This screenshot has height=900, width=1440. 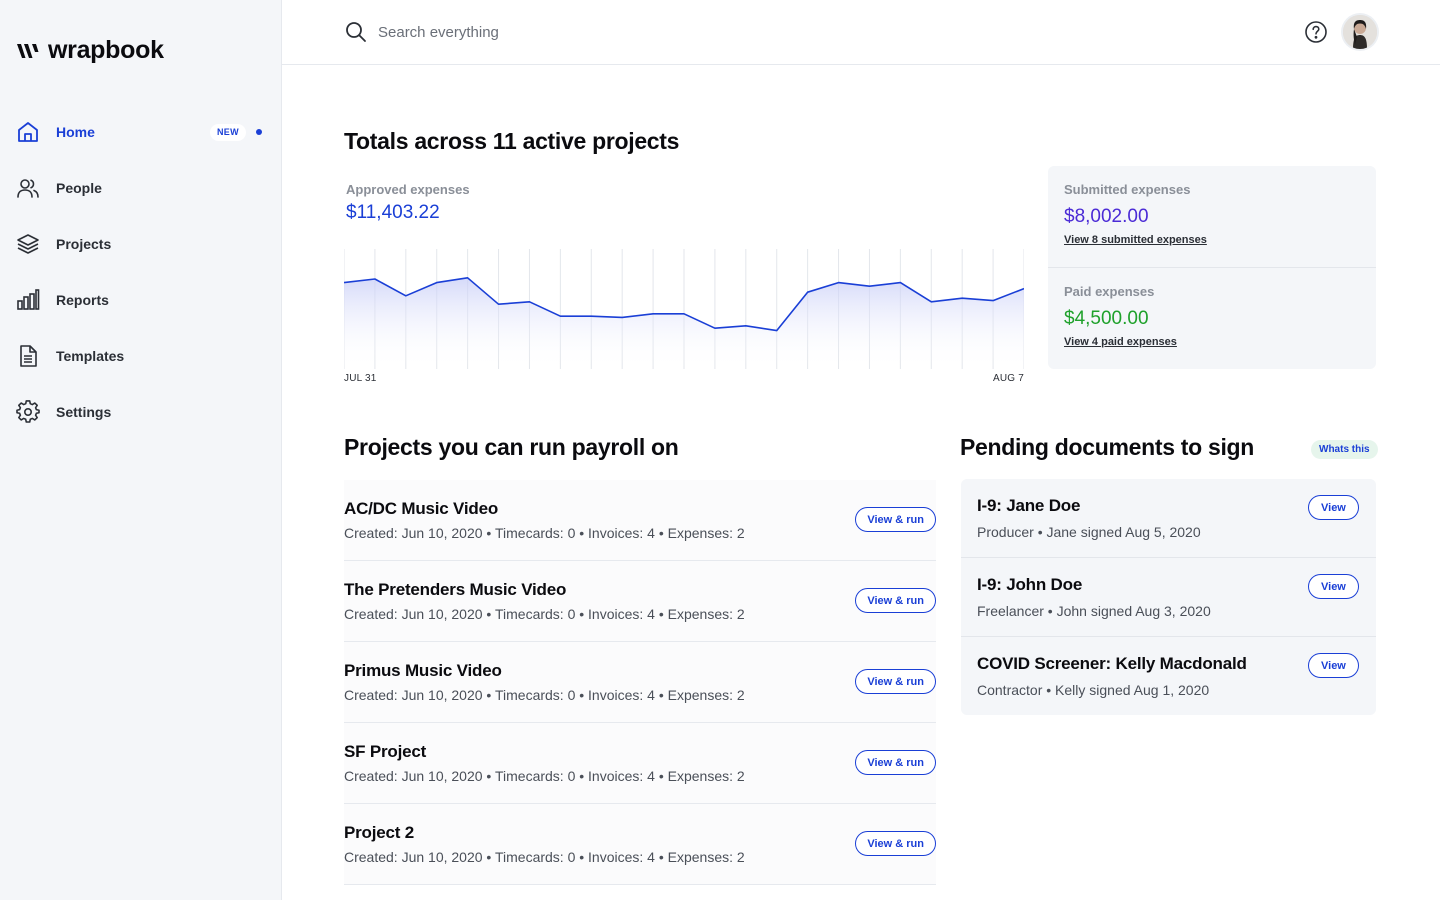 I want to click on divider, so click(x=1212, y=267).